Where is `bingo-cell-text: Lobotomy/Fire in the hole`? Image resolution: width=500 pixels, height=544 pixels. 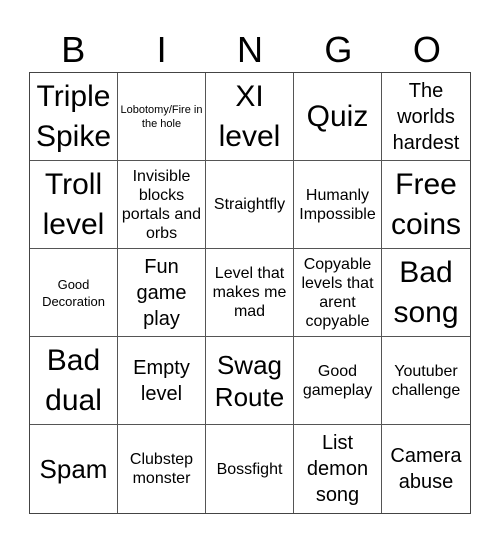
bingo-cell-text: Lobotomy/Fire in the hole is located at coordinates (161, 116).